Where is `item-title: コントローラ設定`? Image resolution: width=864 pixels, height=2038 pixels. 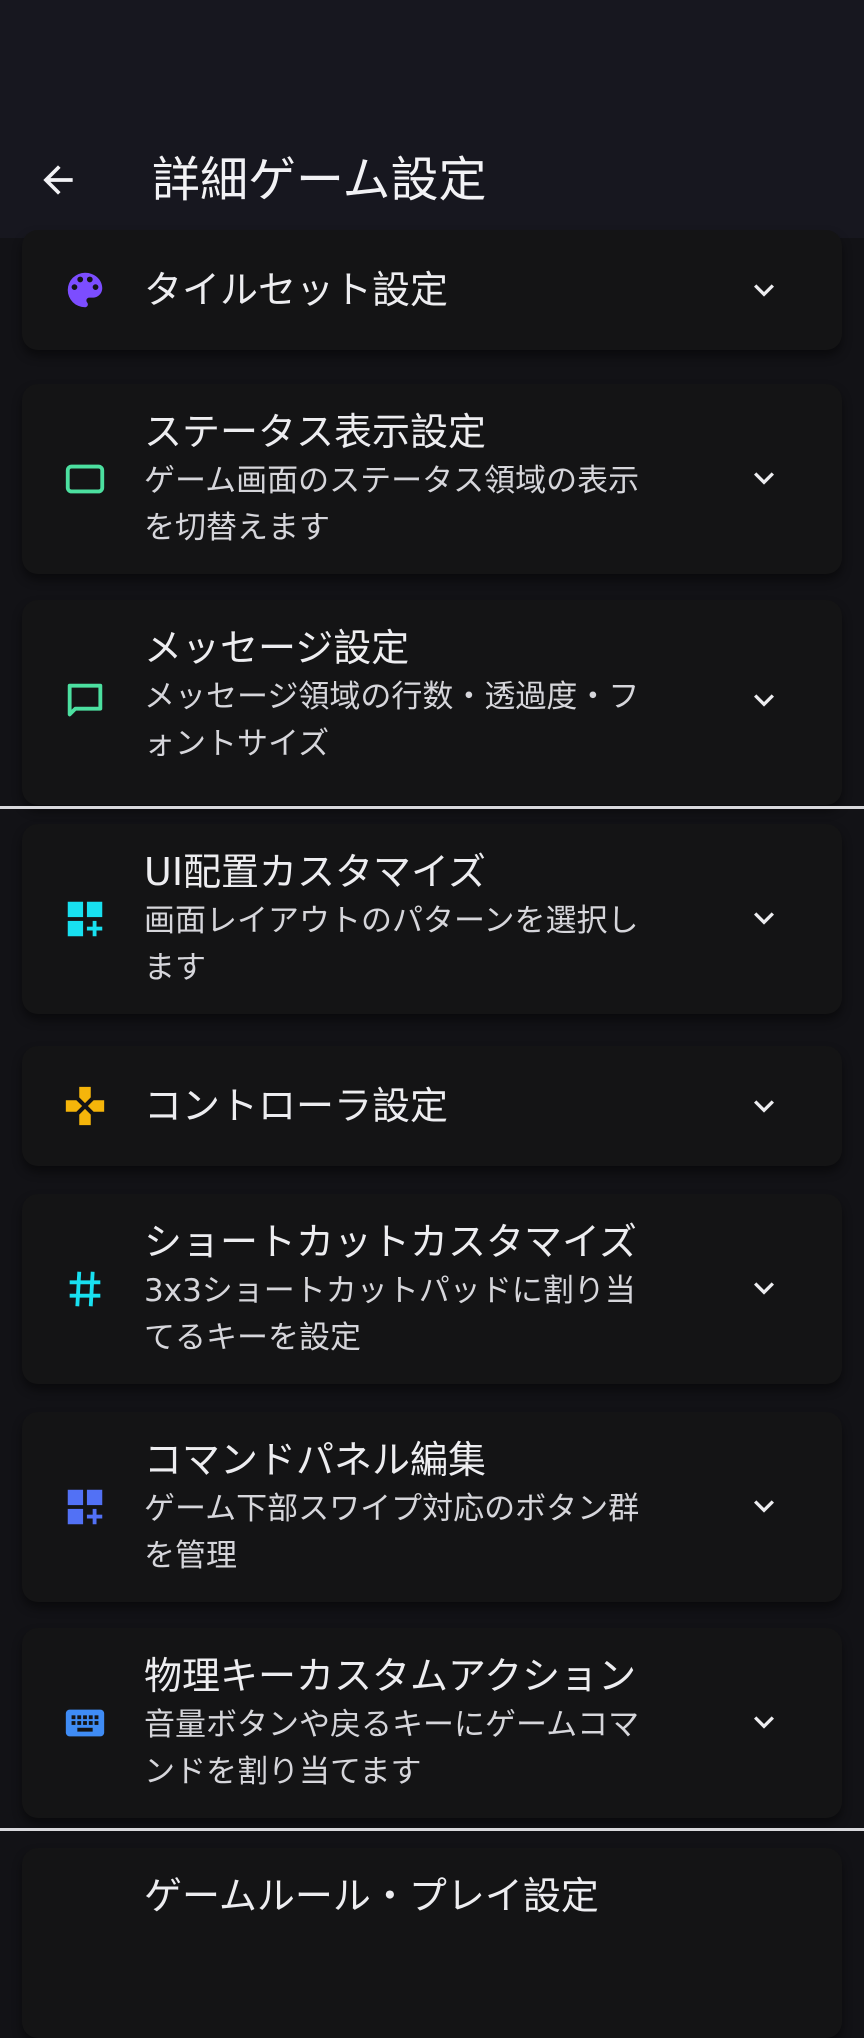 item-title: コントローラ設定 is located at coordinates (296, 1106).